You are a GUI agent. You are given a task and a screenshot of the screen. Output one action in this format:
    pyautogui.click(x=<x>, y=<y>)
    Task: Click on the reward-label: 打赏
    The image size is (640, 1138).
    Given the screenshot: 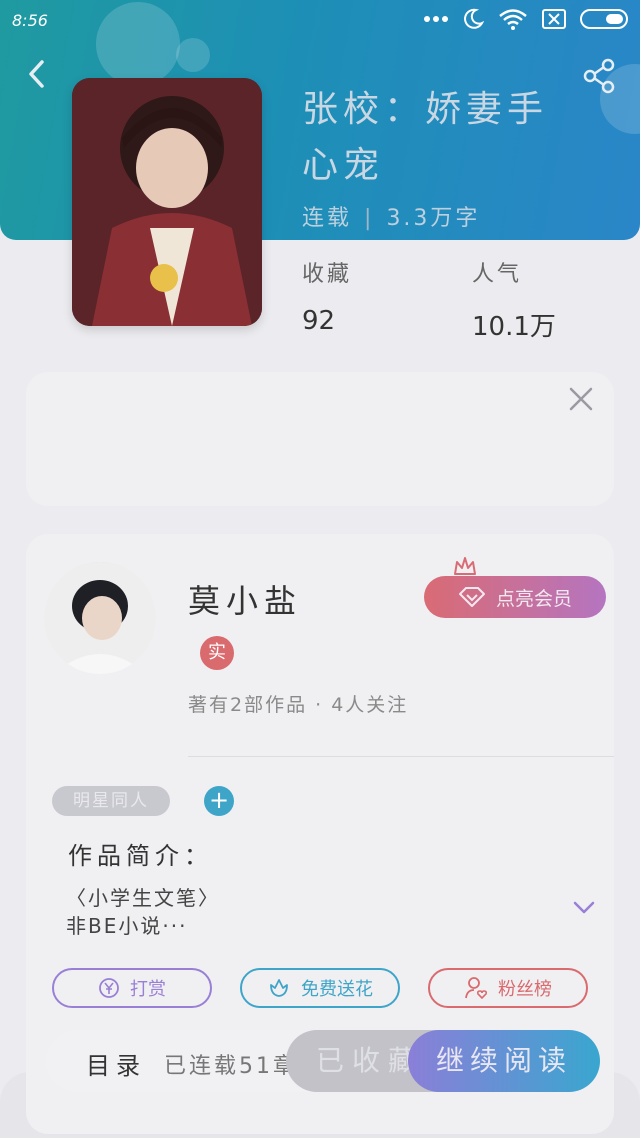 What is the action you would take?
    pyautogui.click(x=148, y=989)
    